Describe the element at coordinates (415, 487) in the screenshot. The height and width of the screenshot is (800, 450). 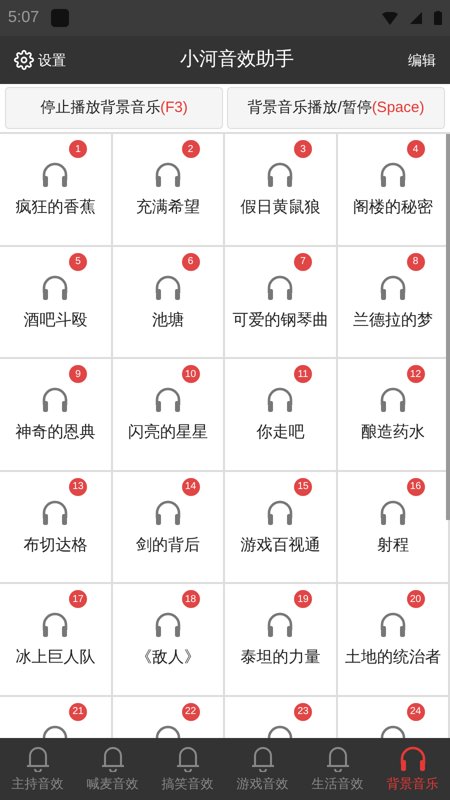
I see `number-badge: 16` at that location.